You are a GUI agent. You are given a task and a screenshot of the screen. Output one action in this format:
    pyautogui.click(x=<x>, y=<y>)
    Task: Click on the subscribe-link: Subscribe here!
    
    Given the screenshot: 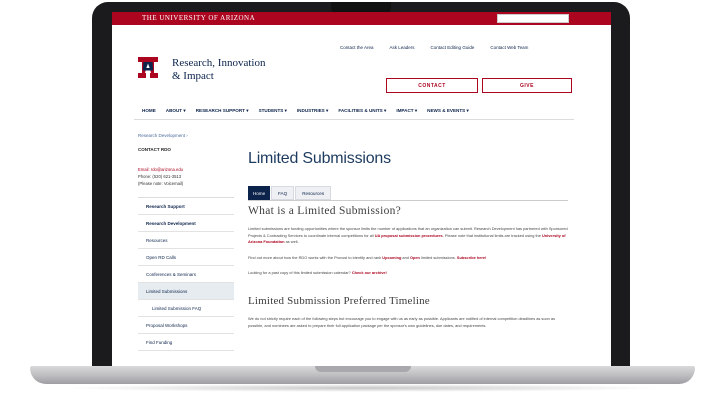 What is the action you would take?
    pyautogui.click(x=471, y=257)
    